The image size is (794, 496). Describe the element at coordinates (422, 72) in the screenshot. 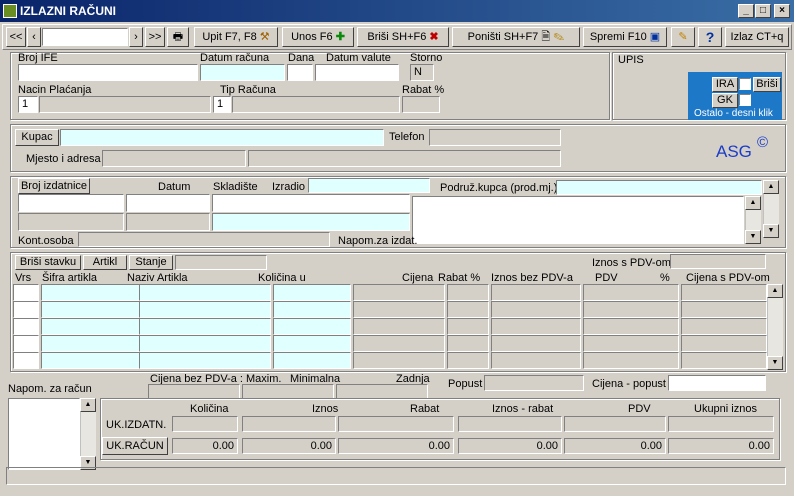

I see `storno-field: N` at that location.